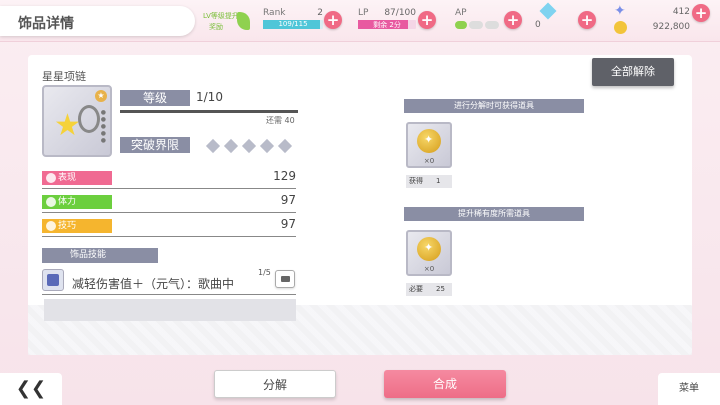 This screenshot has width=720, height=405. I want to click on skill-level-count: 1/5, so click(264, 272).